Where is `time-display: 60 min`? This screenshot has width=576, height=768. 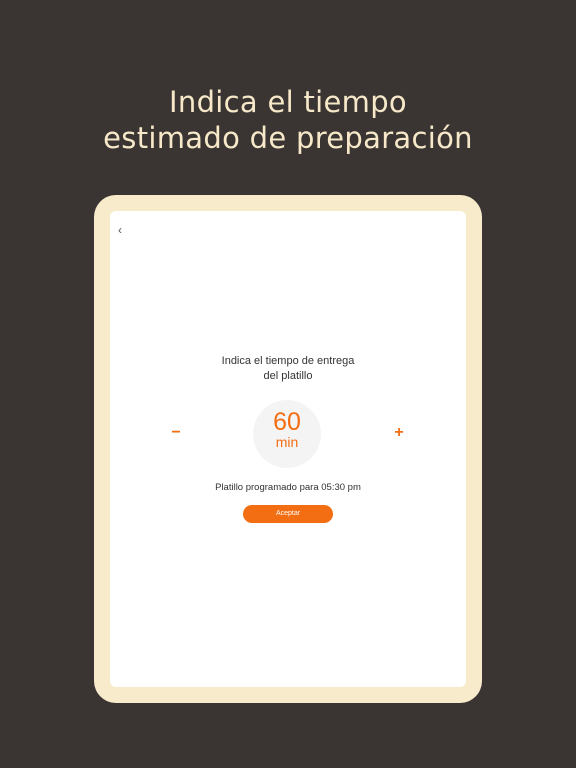 time-display: 60 min is located at coordinates (287, 434).